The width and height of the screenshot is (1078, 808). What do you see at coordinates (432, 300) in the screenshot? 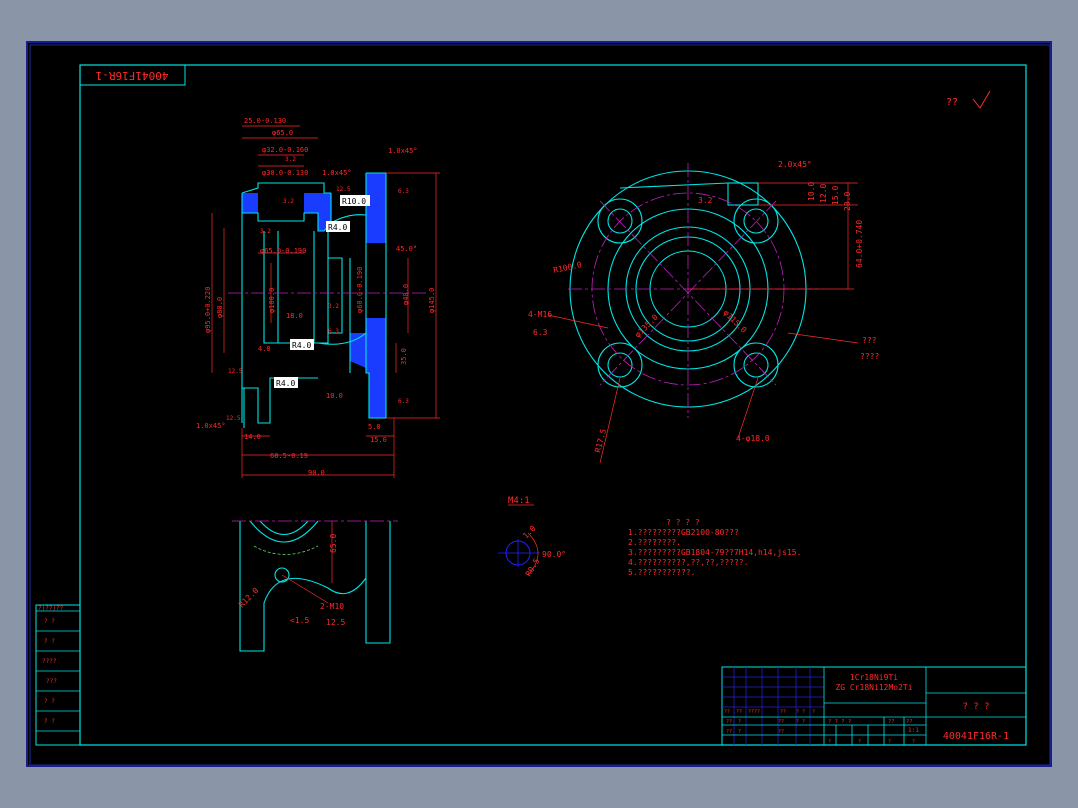
I see `dim-d19: φ145.0` at bounding box center [432, 300].